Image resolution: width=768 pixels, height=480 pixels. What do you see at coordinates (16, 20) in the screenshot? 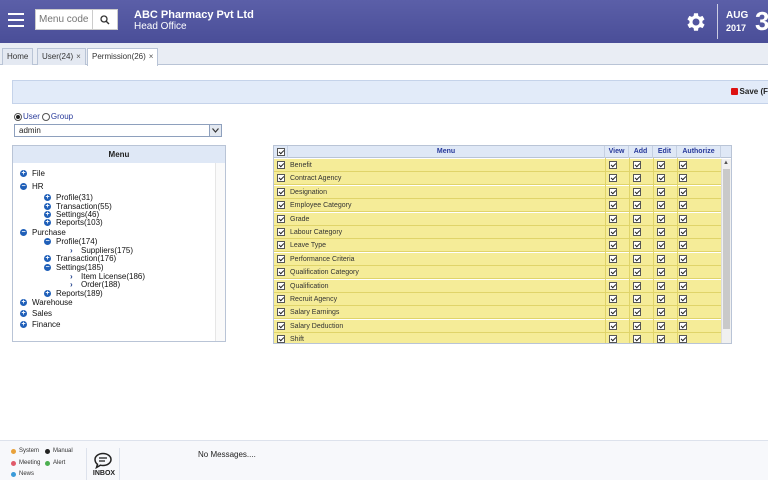
I see `menu-hamburger-icon` at bounding box center [16, 20].